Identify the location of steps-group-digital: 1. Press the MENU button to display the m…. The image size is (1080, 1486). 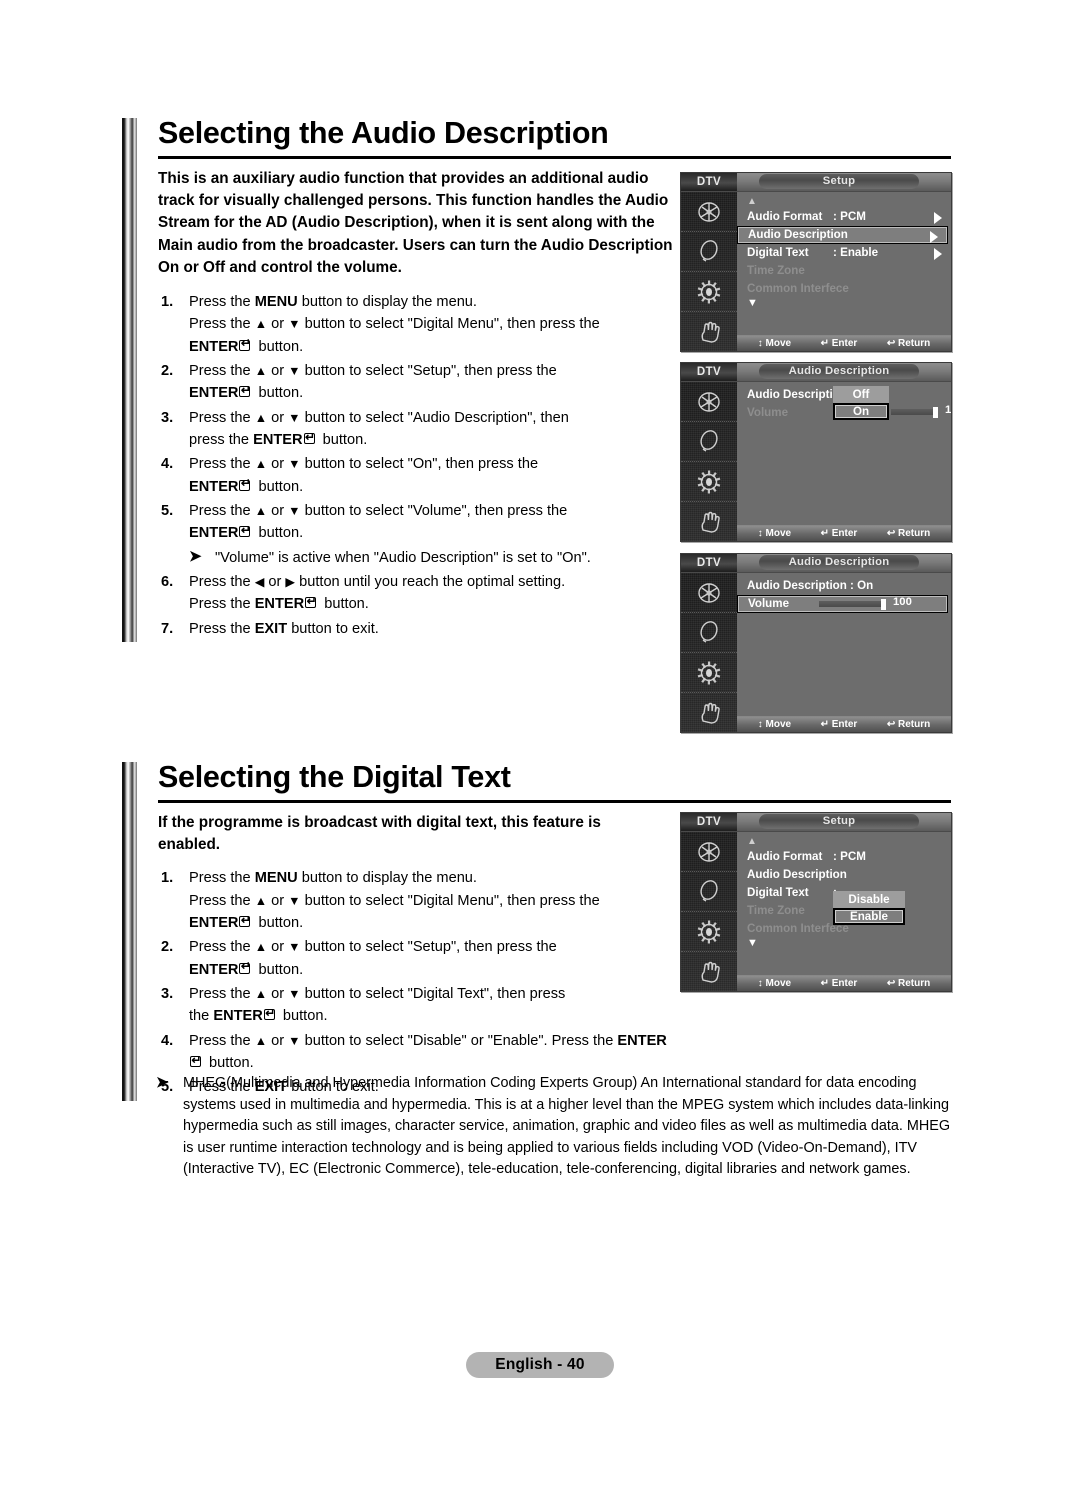
(412, 982).